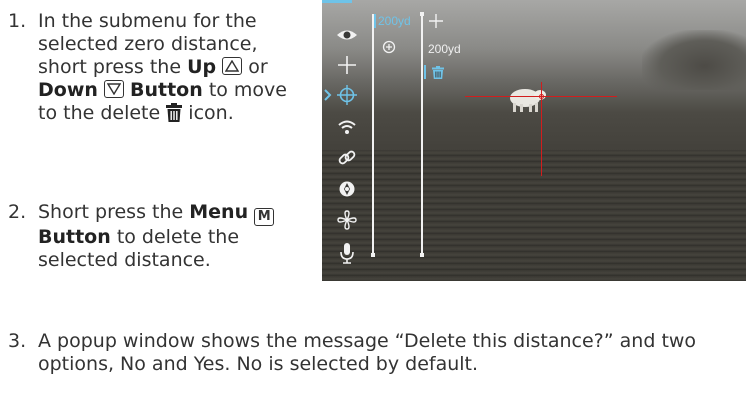  I want to click on up-label: Up, so click(202, 67).